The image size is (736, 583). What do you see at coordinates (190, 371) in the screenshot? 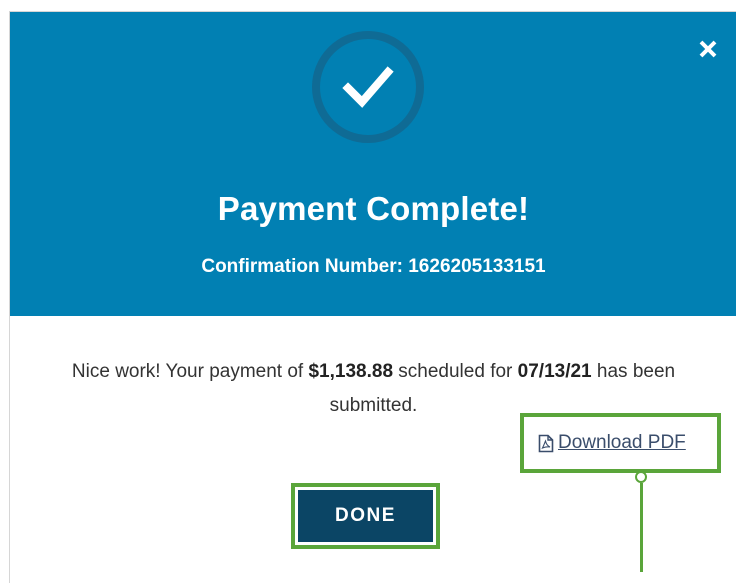
I see `message-text: Nice work! Your payment of` at bounding box center [190, 371].